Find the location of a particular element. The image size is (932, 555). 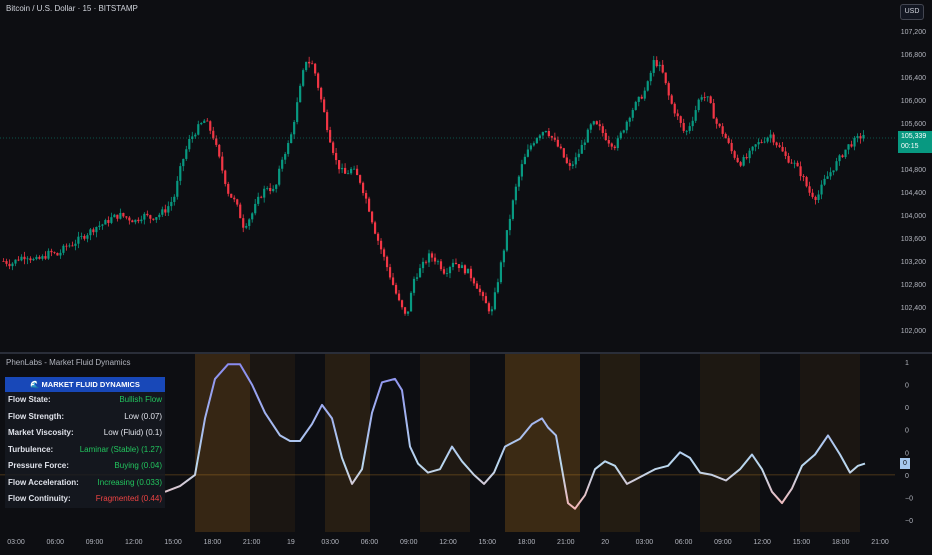

row-label: Flow State: is located at coordinates (29, 399).